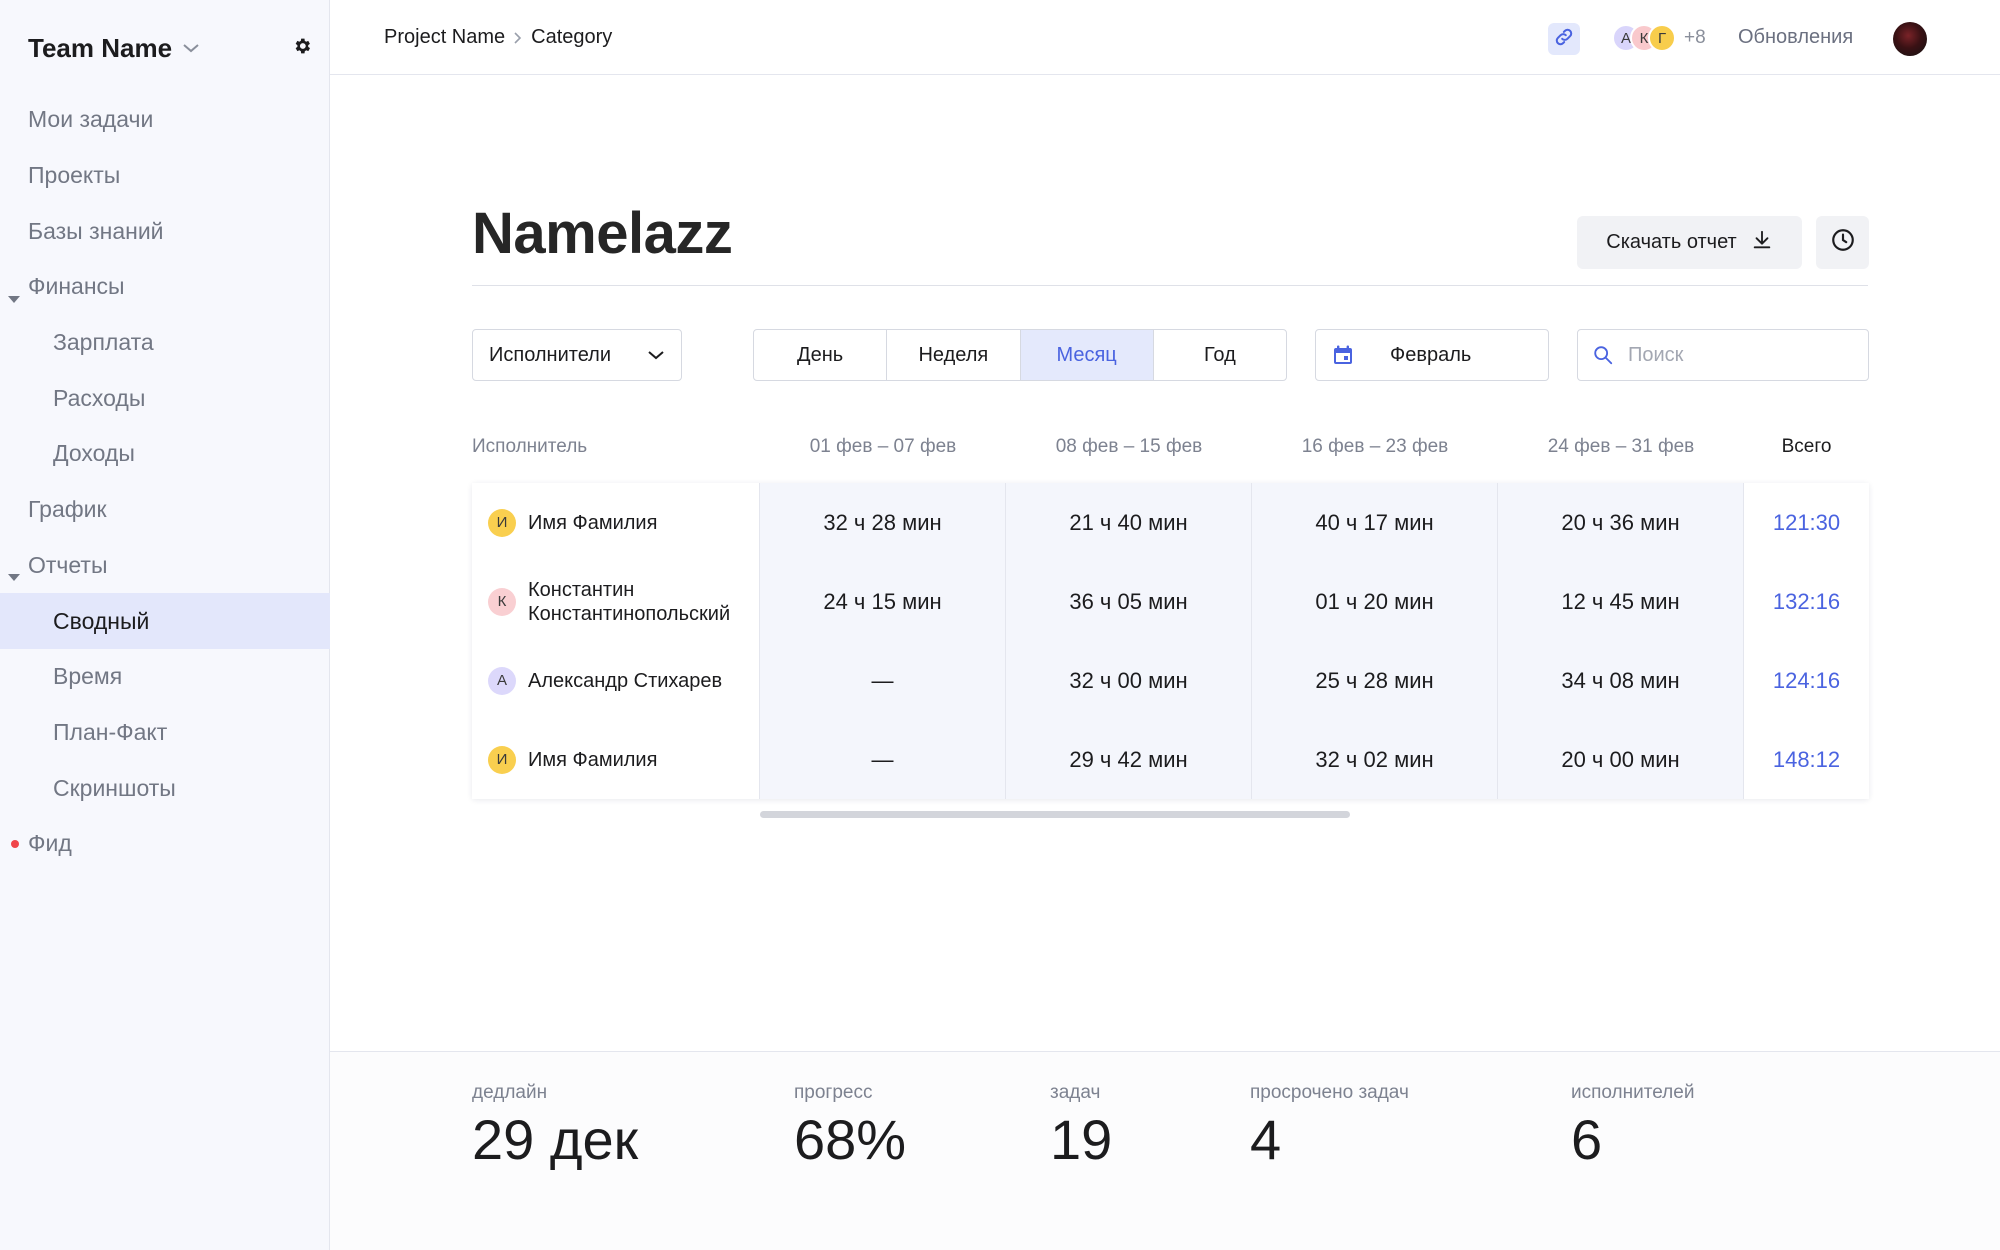 The height and width of the screenshot is (1250, 2000). I want to click on gear-icon, so click(302, 48).